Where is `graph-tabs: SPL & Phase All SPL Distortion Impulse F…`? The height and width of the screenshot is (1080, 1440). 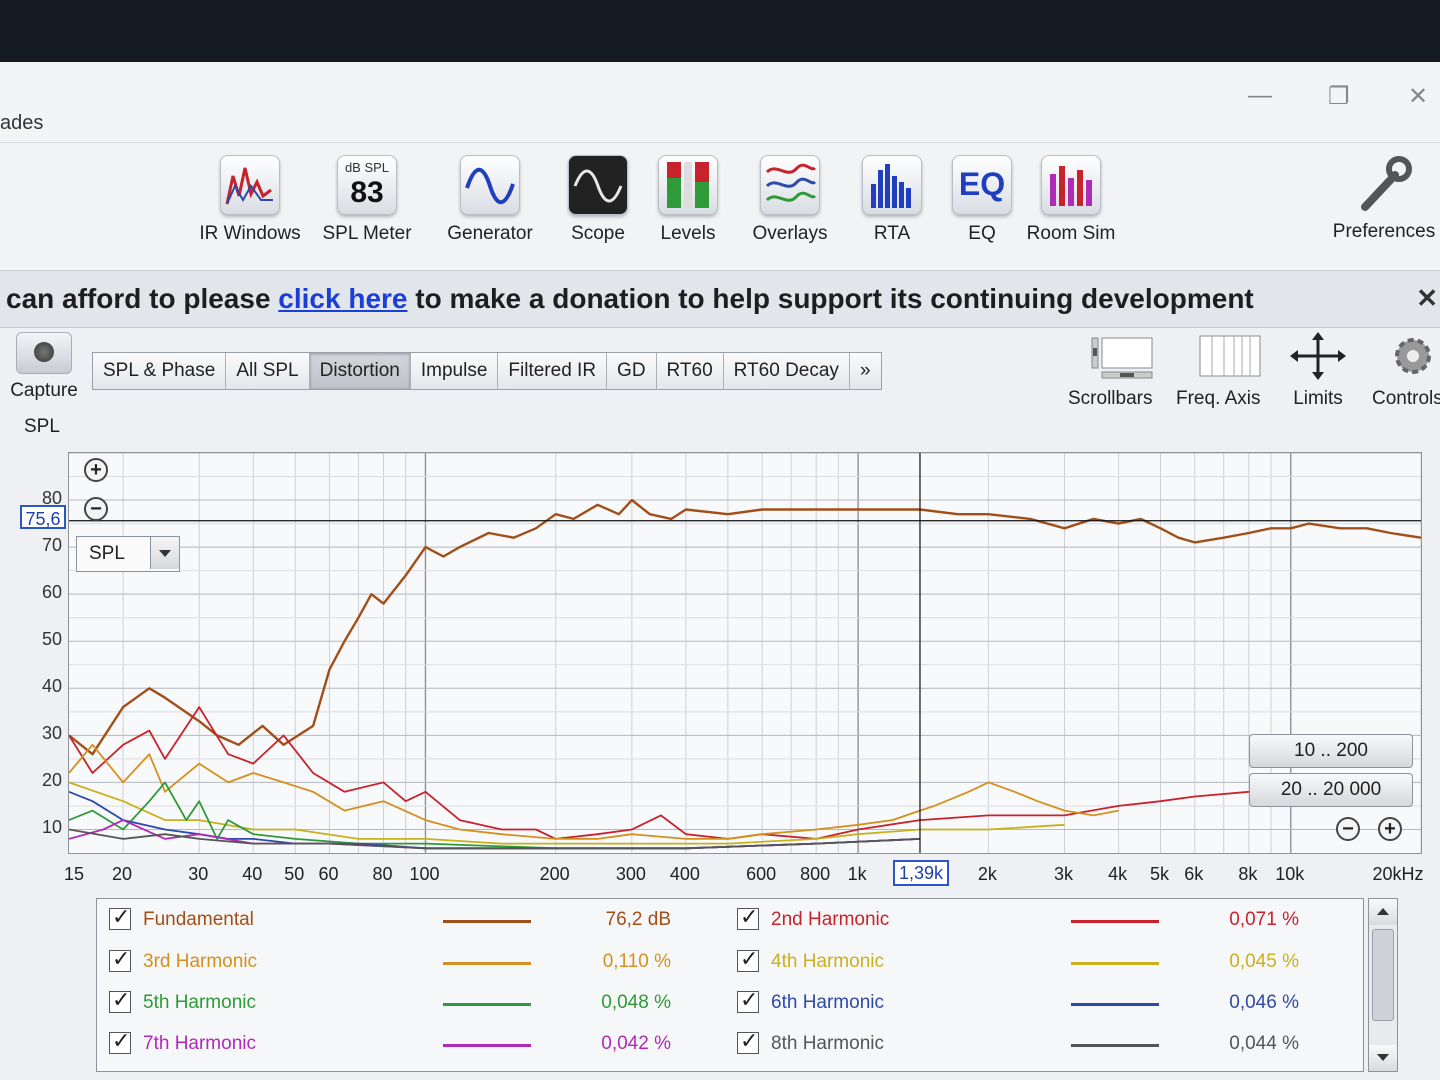
graph-tabs: SPL & Phase All SPL Distortion Impulse F… is located at coordinates (487, 371).